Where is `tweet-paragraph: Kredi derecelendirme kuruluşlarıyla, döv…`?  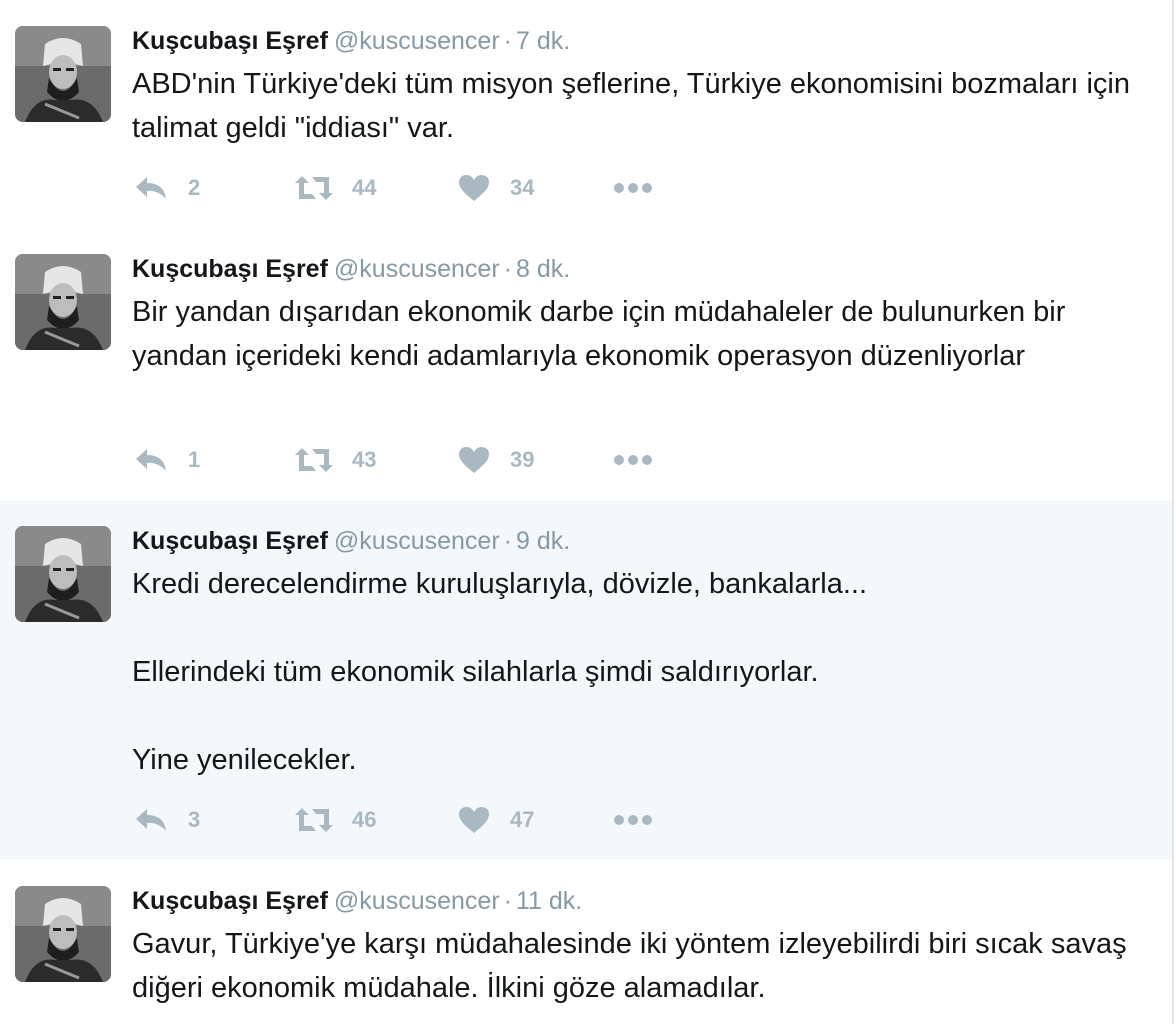
tweet-paragraph: Kredi derecelendirme kuruluşlarıyla, döv… is located at coordinates (500, 584).